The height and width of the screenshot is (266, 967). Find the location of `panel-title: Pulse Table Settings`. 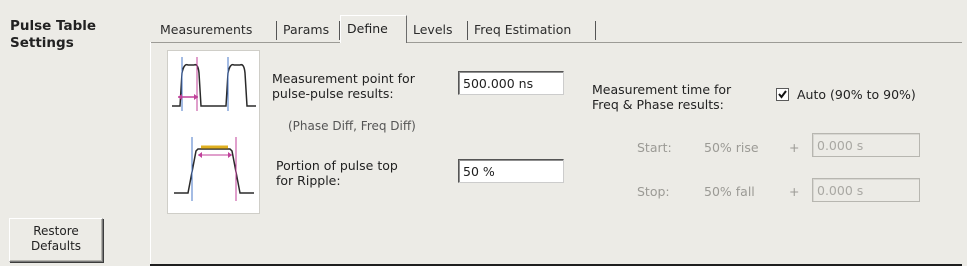

panel-title: Pulse Table Settings is located at coordinates (53, 35).